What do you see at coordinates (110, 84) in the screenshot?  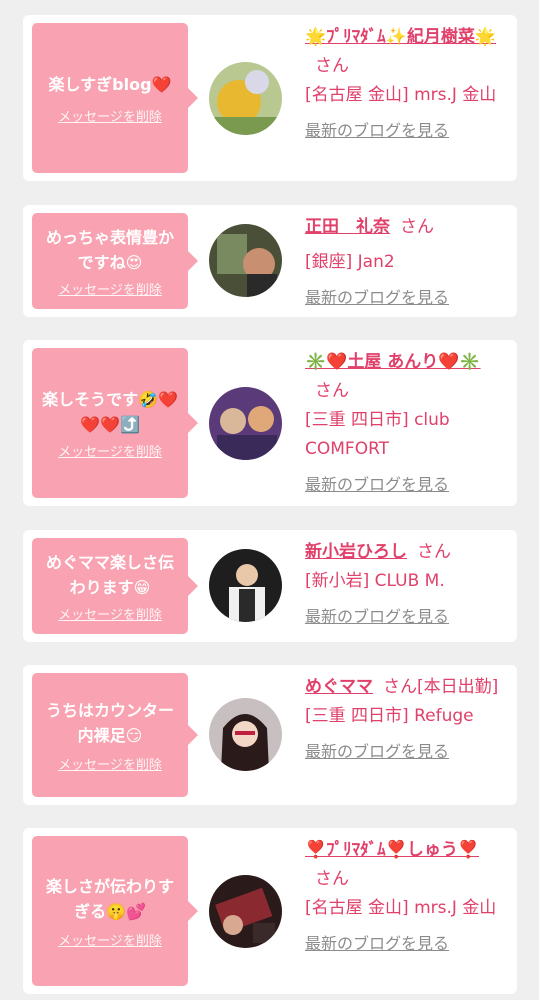 I see `message-text: 楽しすぎblog❤️` at bounding box center [110, 84].